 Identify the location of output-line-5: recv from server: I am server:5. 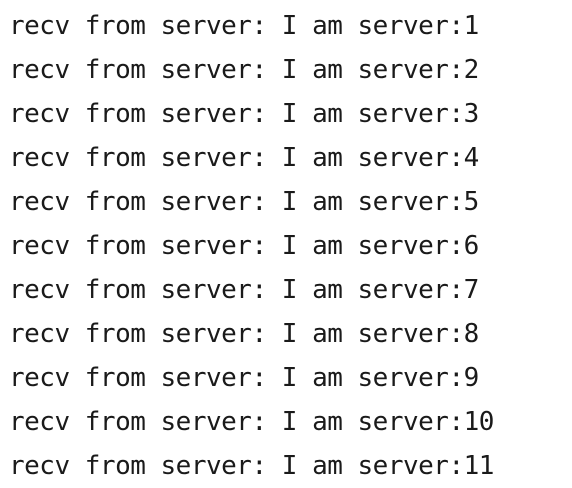
(244, 202).